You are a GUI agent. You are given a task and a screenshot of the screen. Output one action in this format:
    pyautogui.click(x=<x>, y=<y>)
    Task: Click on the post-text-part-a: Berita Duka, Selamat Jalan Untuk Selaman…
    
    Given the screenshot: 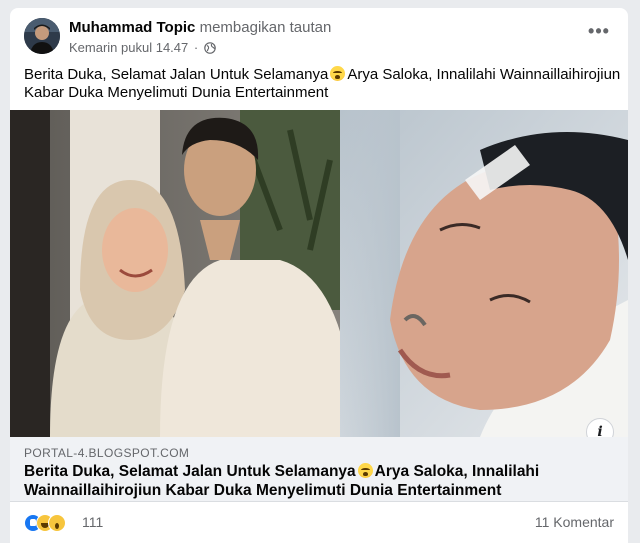 What is the action you would take?
    pyautogui.click(x=176, y=74)
    